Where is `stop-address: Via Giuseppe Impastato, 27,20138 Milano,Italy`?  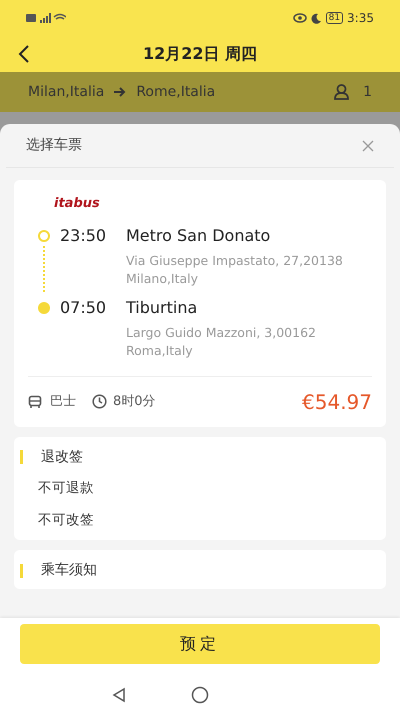
stop-address: Via Giuseppe Impastato, 27,20138 Milano,Italy is located at coordinates (235, 270).